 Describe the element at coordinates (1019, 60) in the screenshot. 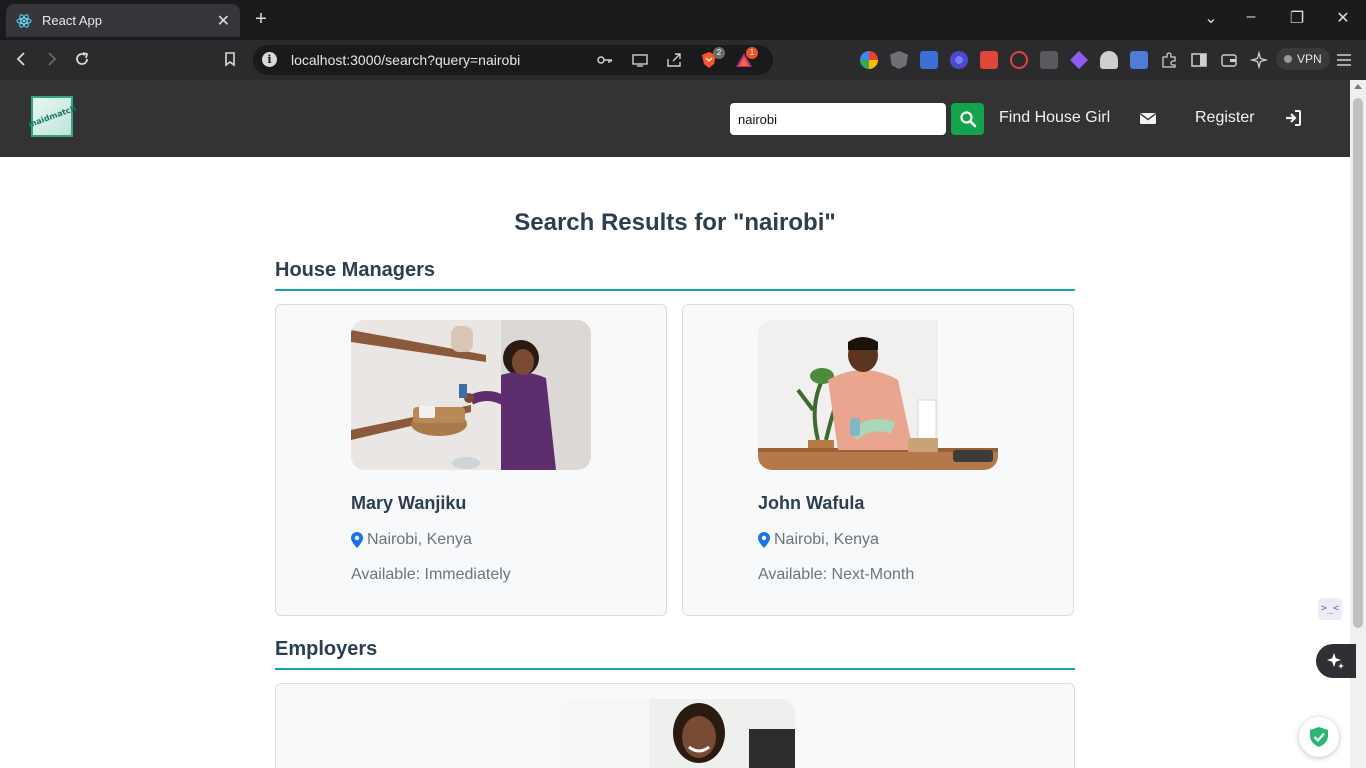

I see `extension-glasses-icon` at that location.